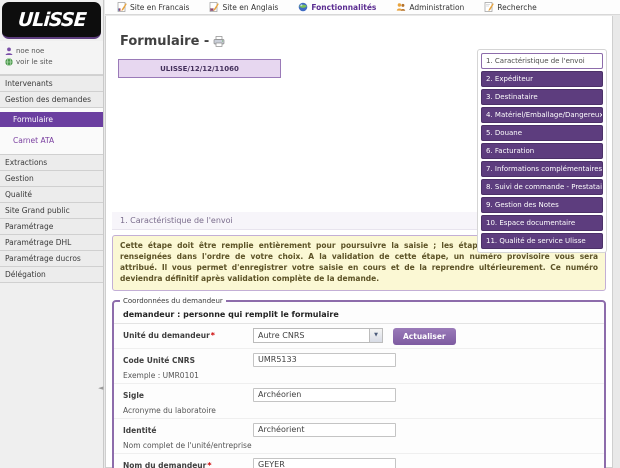 The image size is (620, 468). I want to click on sidebar-item-intervenants: Intervenants, so click(51, 83).